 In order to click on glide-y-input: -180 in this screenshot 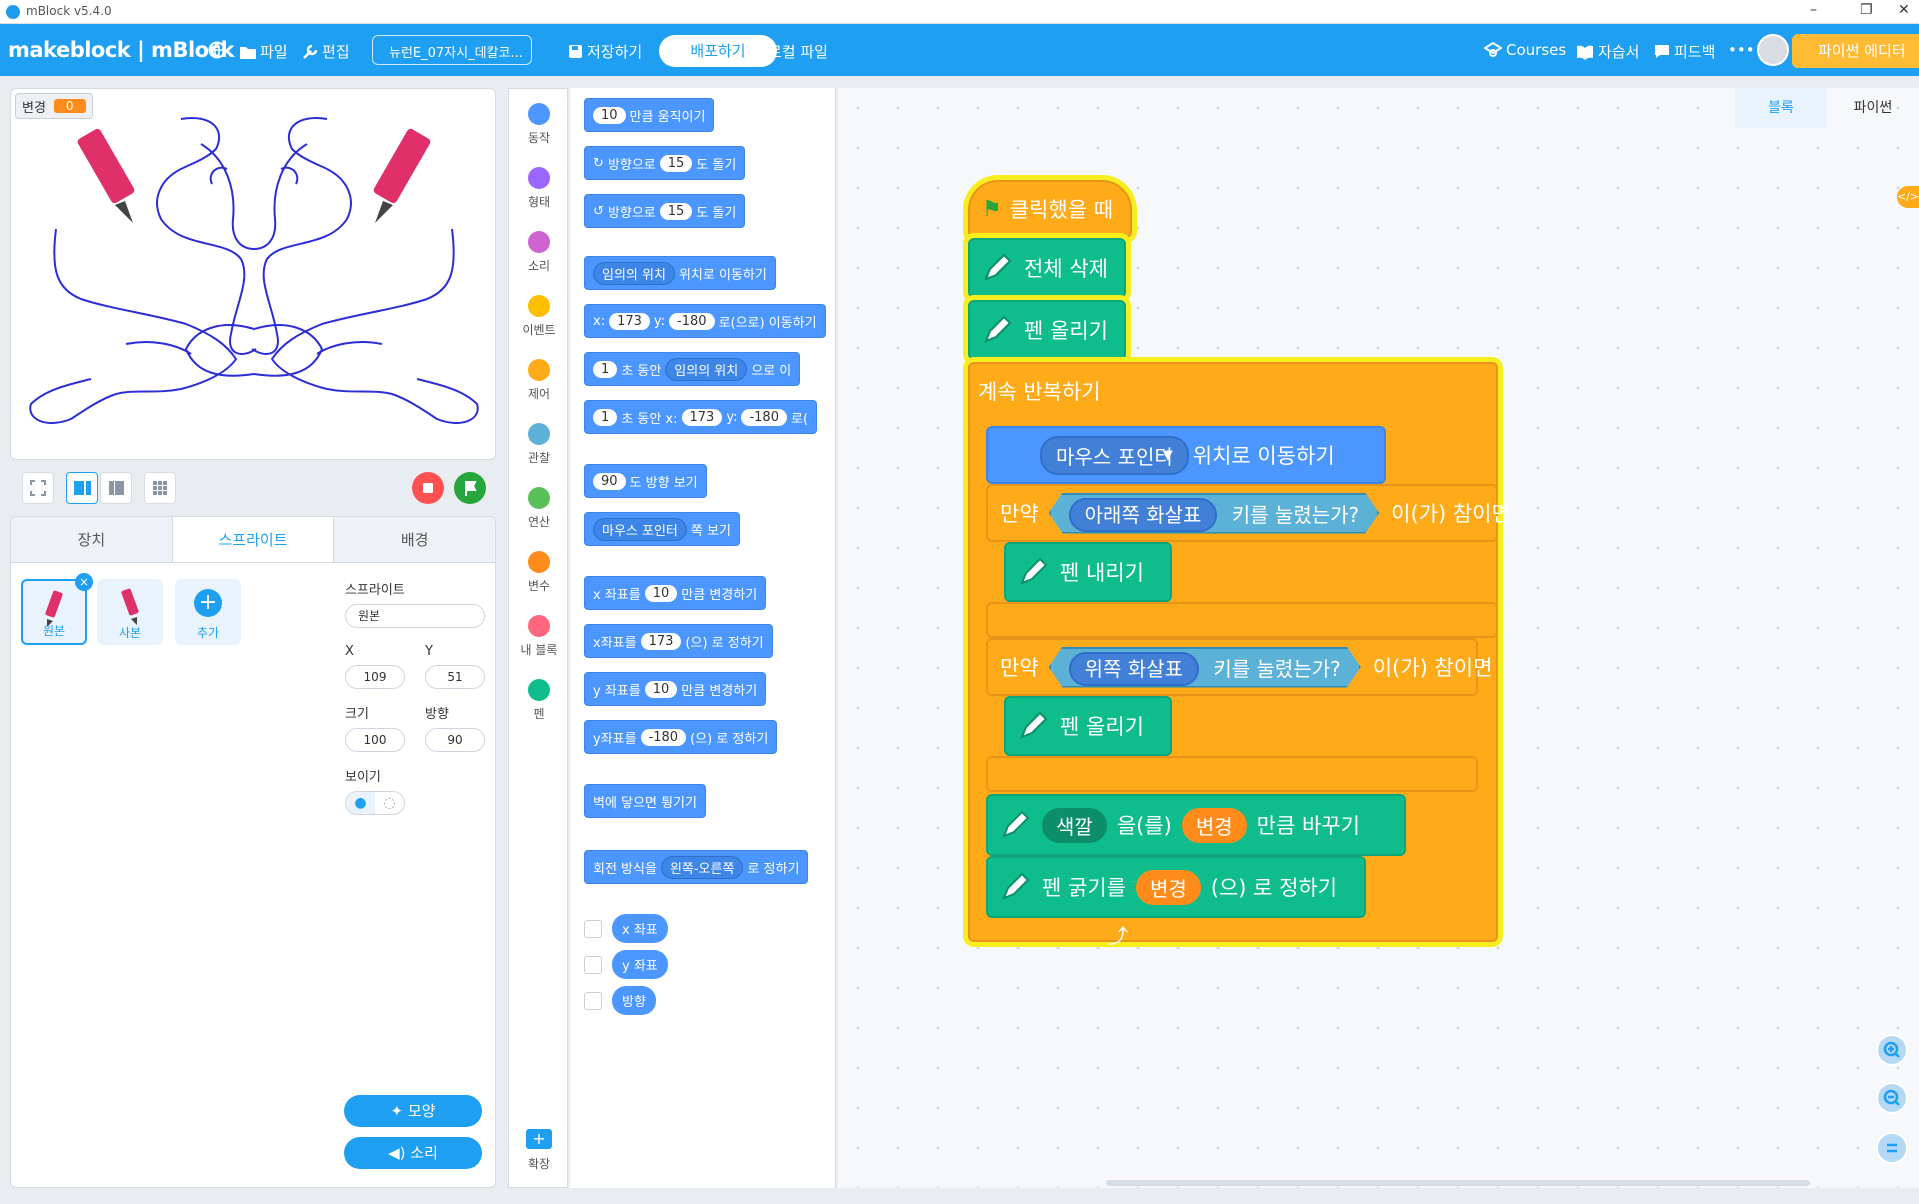, I will do `click(764, 417)`.